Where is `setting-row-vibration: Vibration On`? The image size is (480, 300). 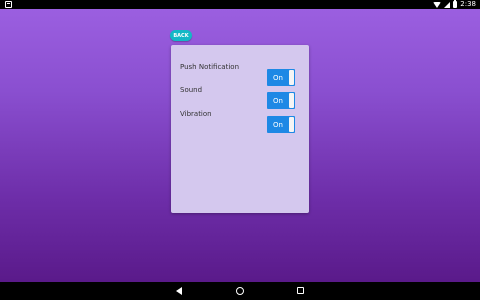
setting-row-vibration: Vibration On is located at coordinates (242, 121).